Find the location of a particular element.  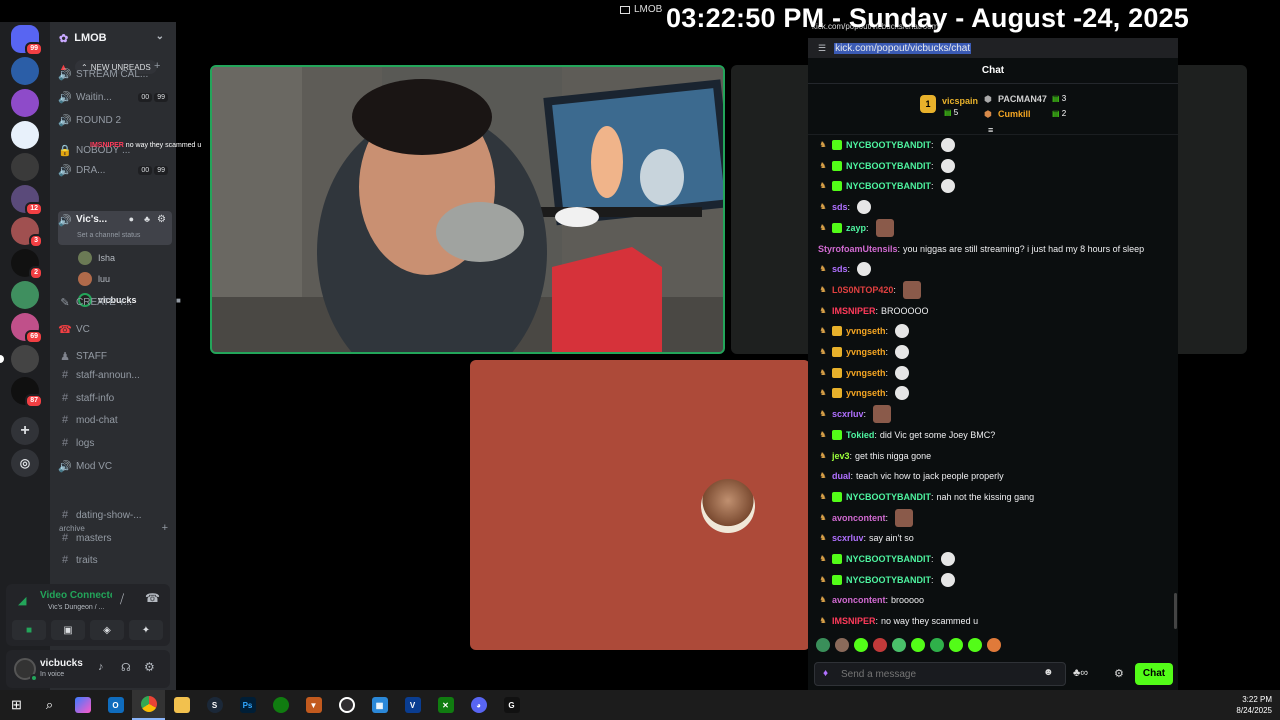

chat-username: jev3 is located at coordinates (841, 456).